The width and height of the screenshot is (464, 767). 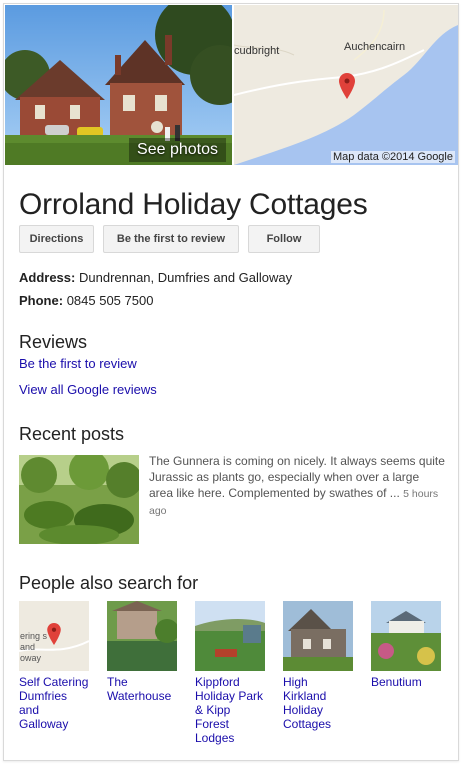 I want to click on address-label: Address:, so click(x=47, y=277).